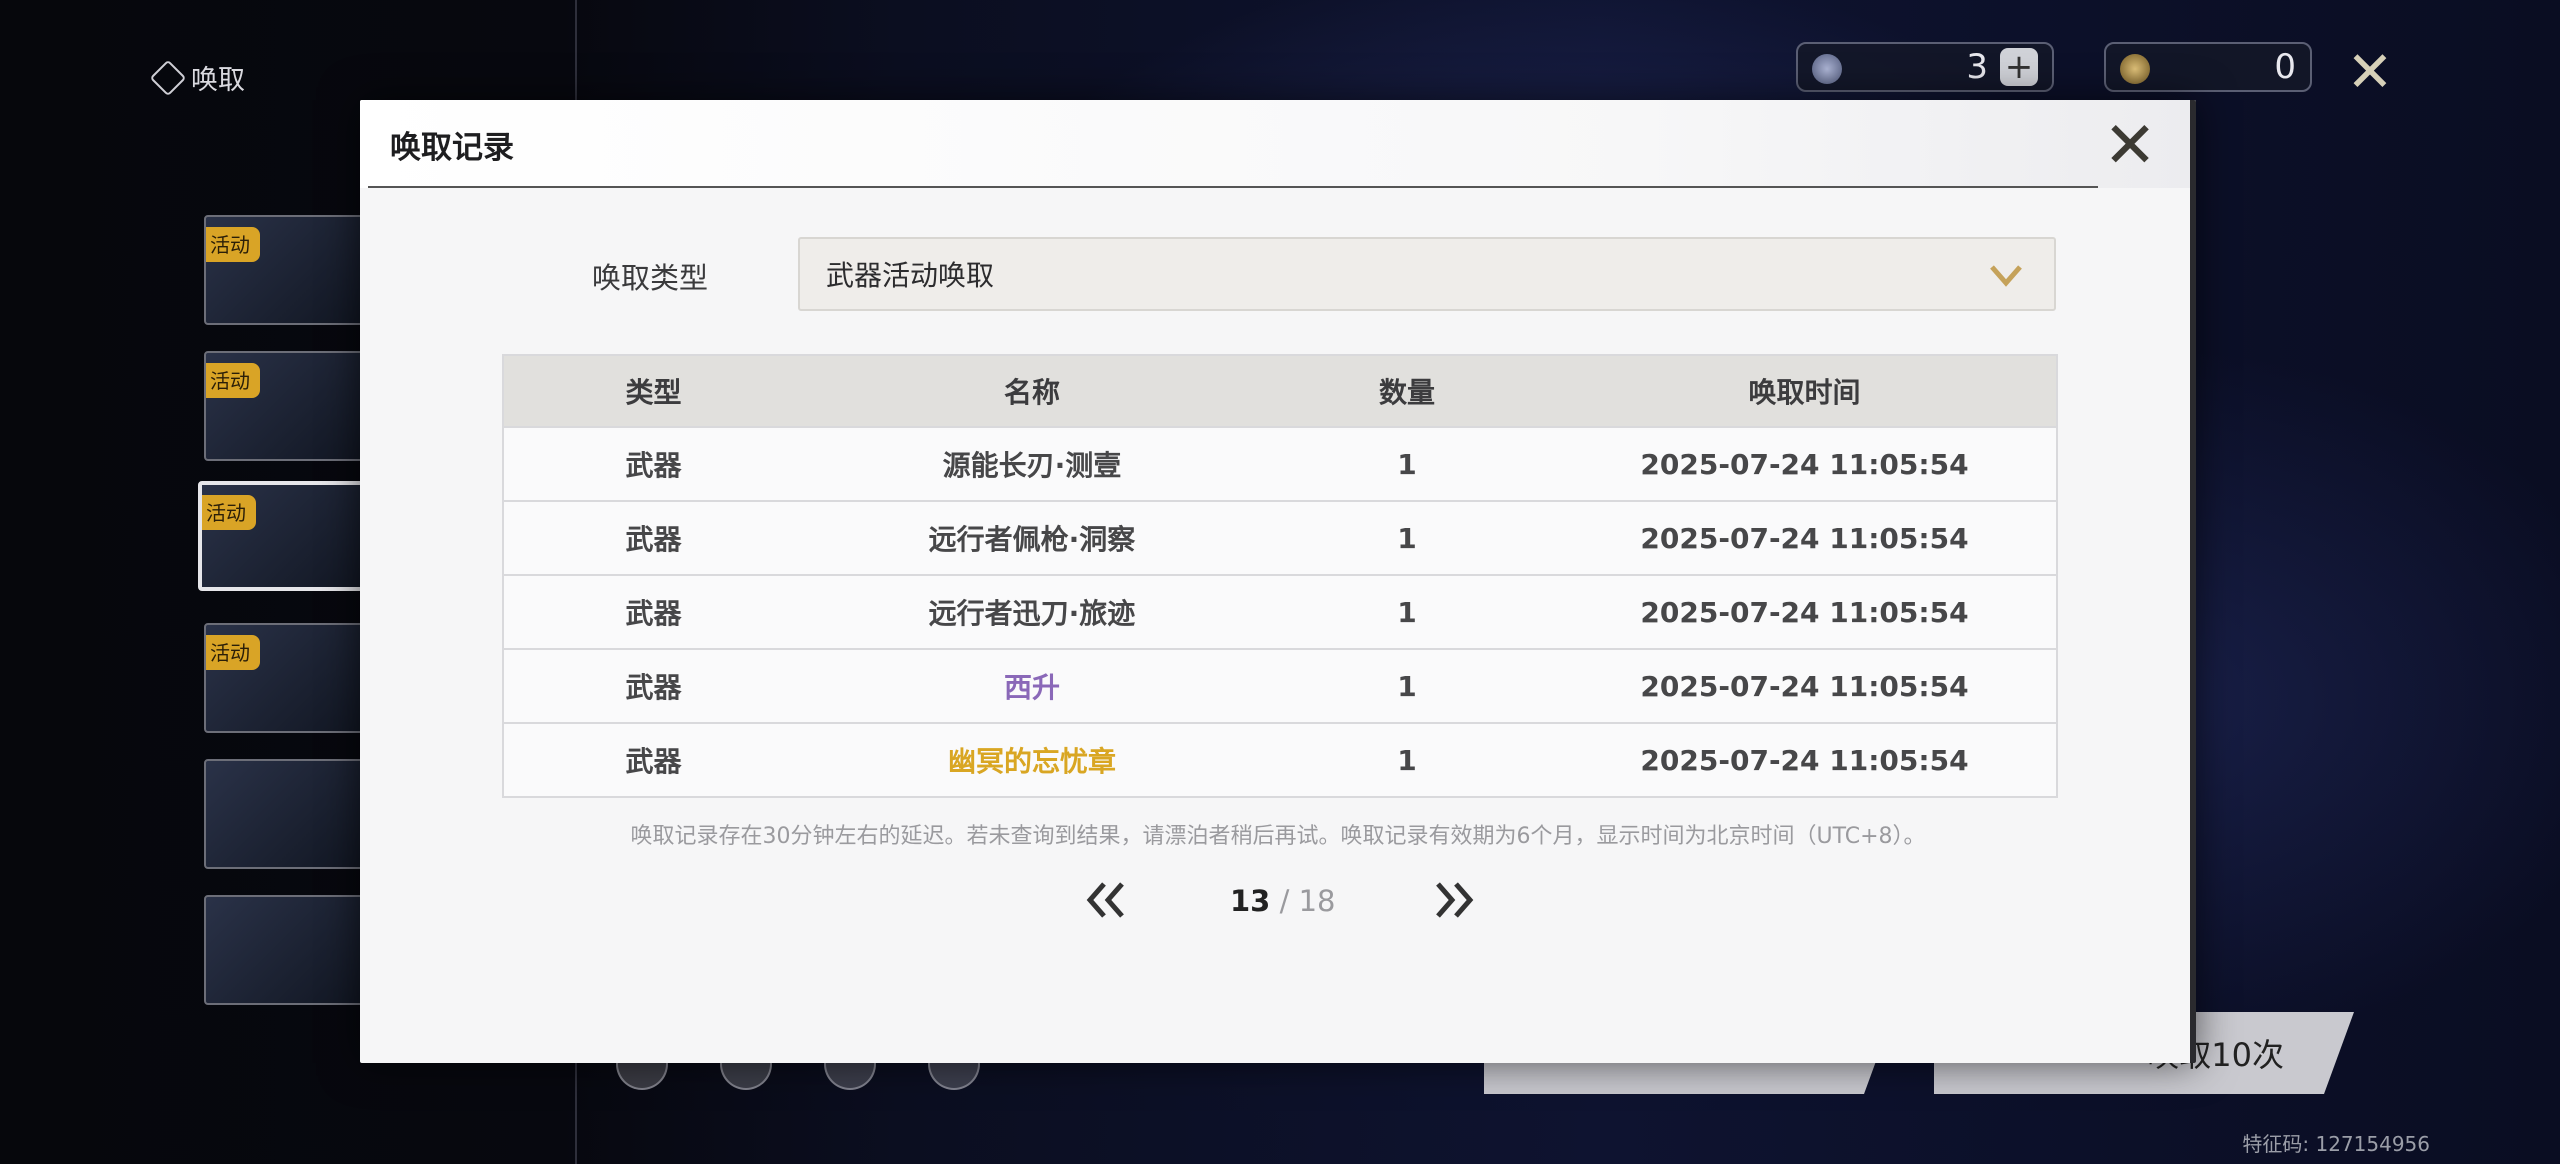 The image size is (2560, 1164). Describe the element at coordinates (1032, 759) in the screenshot. I see `cell-name: 幽冥的忘忧章` at that location.